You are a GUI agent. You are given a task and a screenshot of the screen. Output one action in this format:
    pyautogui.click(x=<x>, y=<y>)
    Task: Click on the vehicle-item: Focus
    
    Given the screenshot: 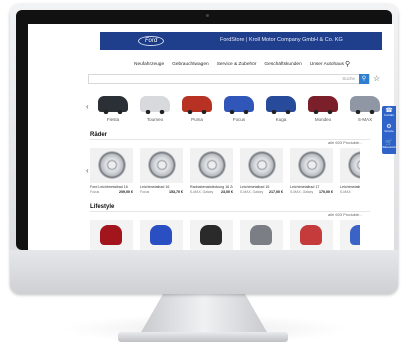 What is the action you would take?
    pyautogui.click(x=239, y=109)
    